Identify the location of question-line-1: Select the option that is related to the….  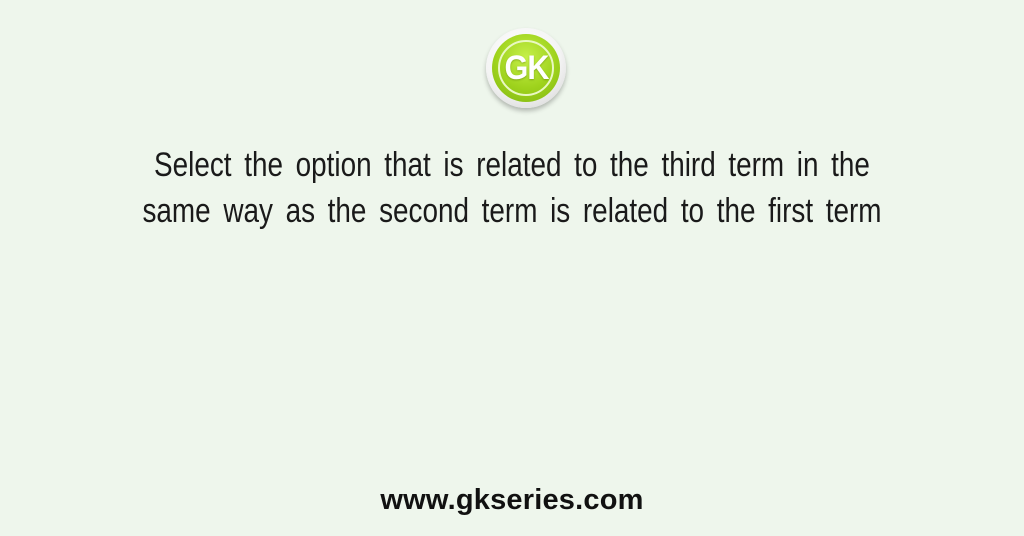
(512, 165).